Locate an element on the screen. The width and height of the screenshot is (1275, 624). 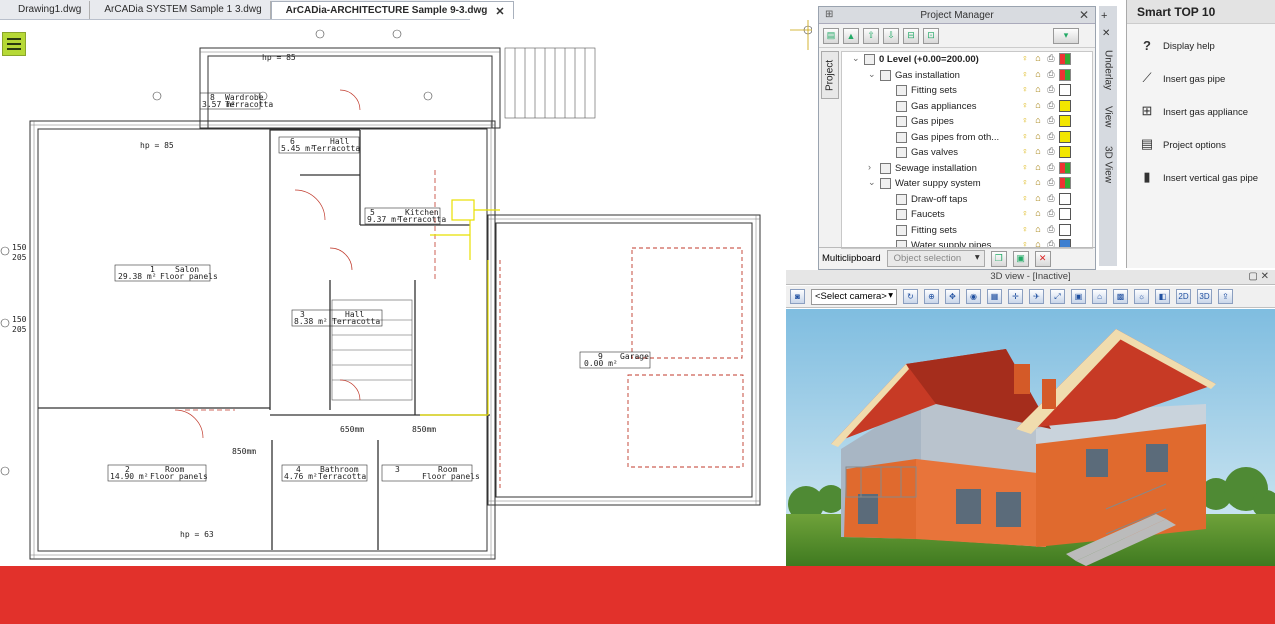
tab-underlay: Underlay is located at coordinates (1108, 70).